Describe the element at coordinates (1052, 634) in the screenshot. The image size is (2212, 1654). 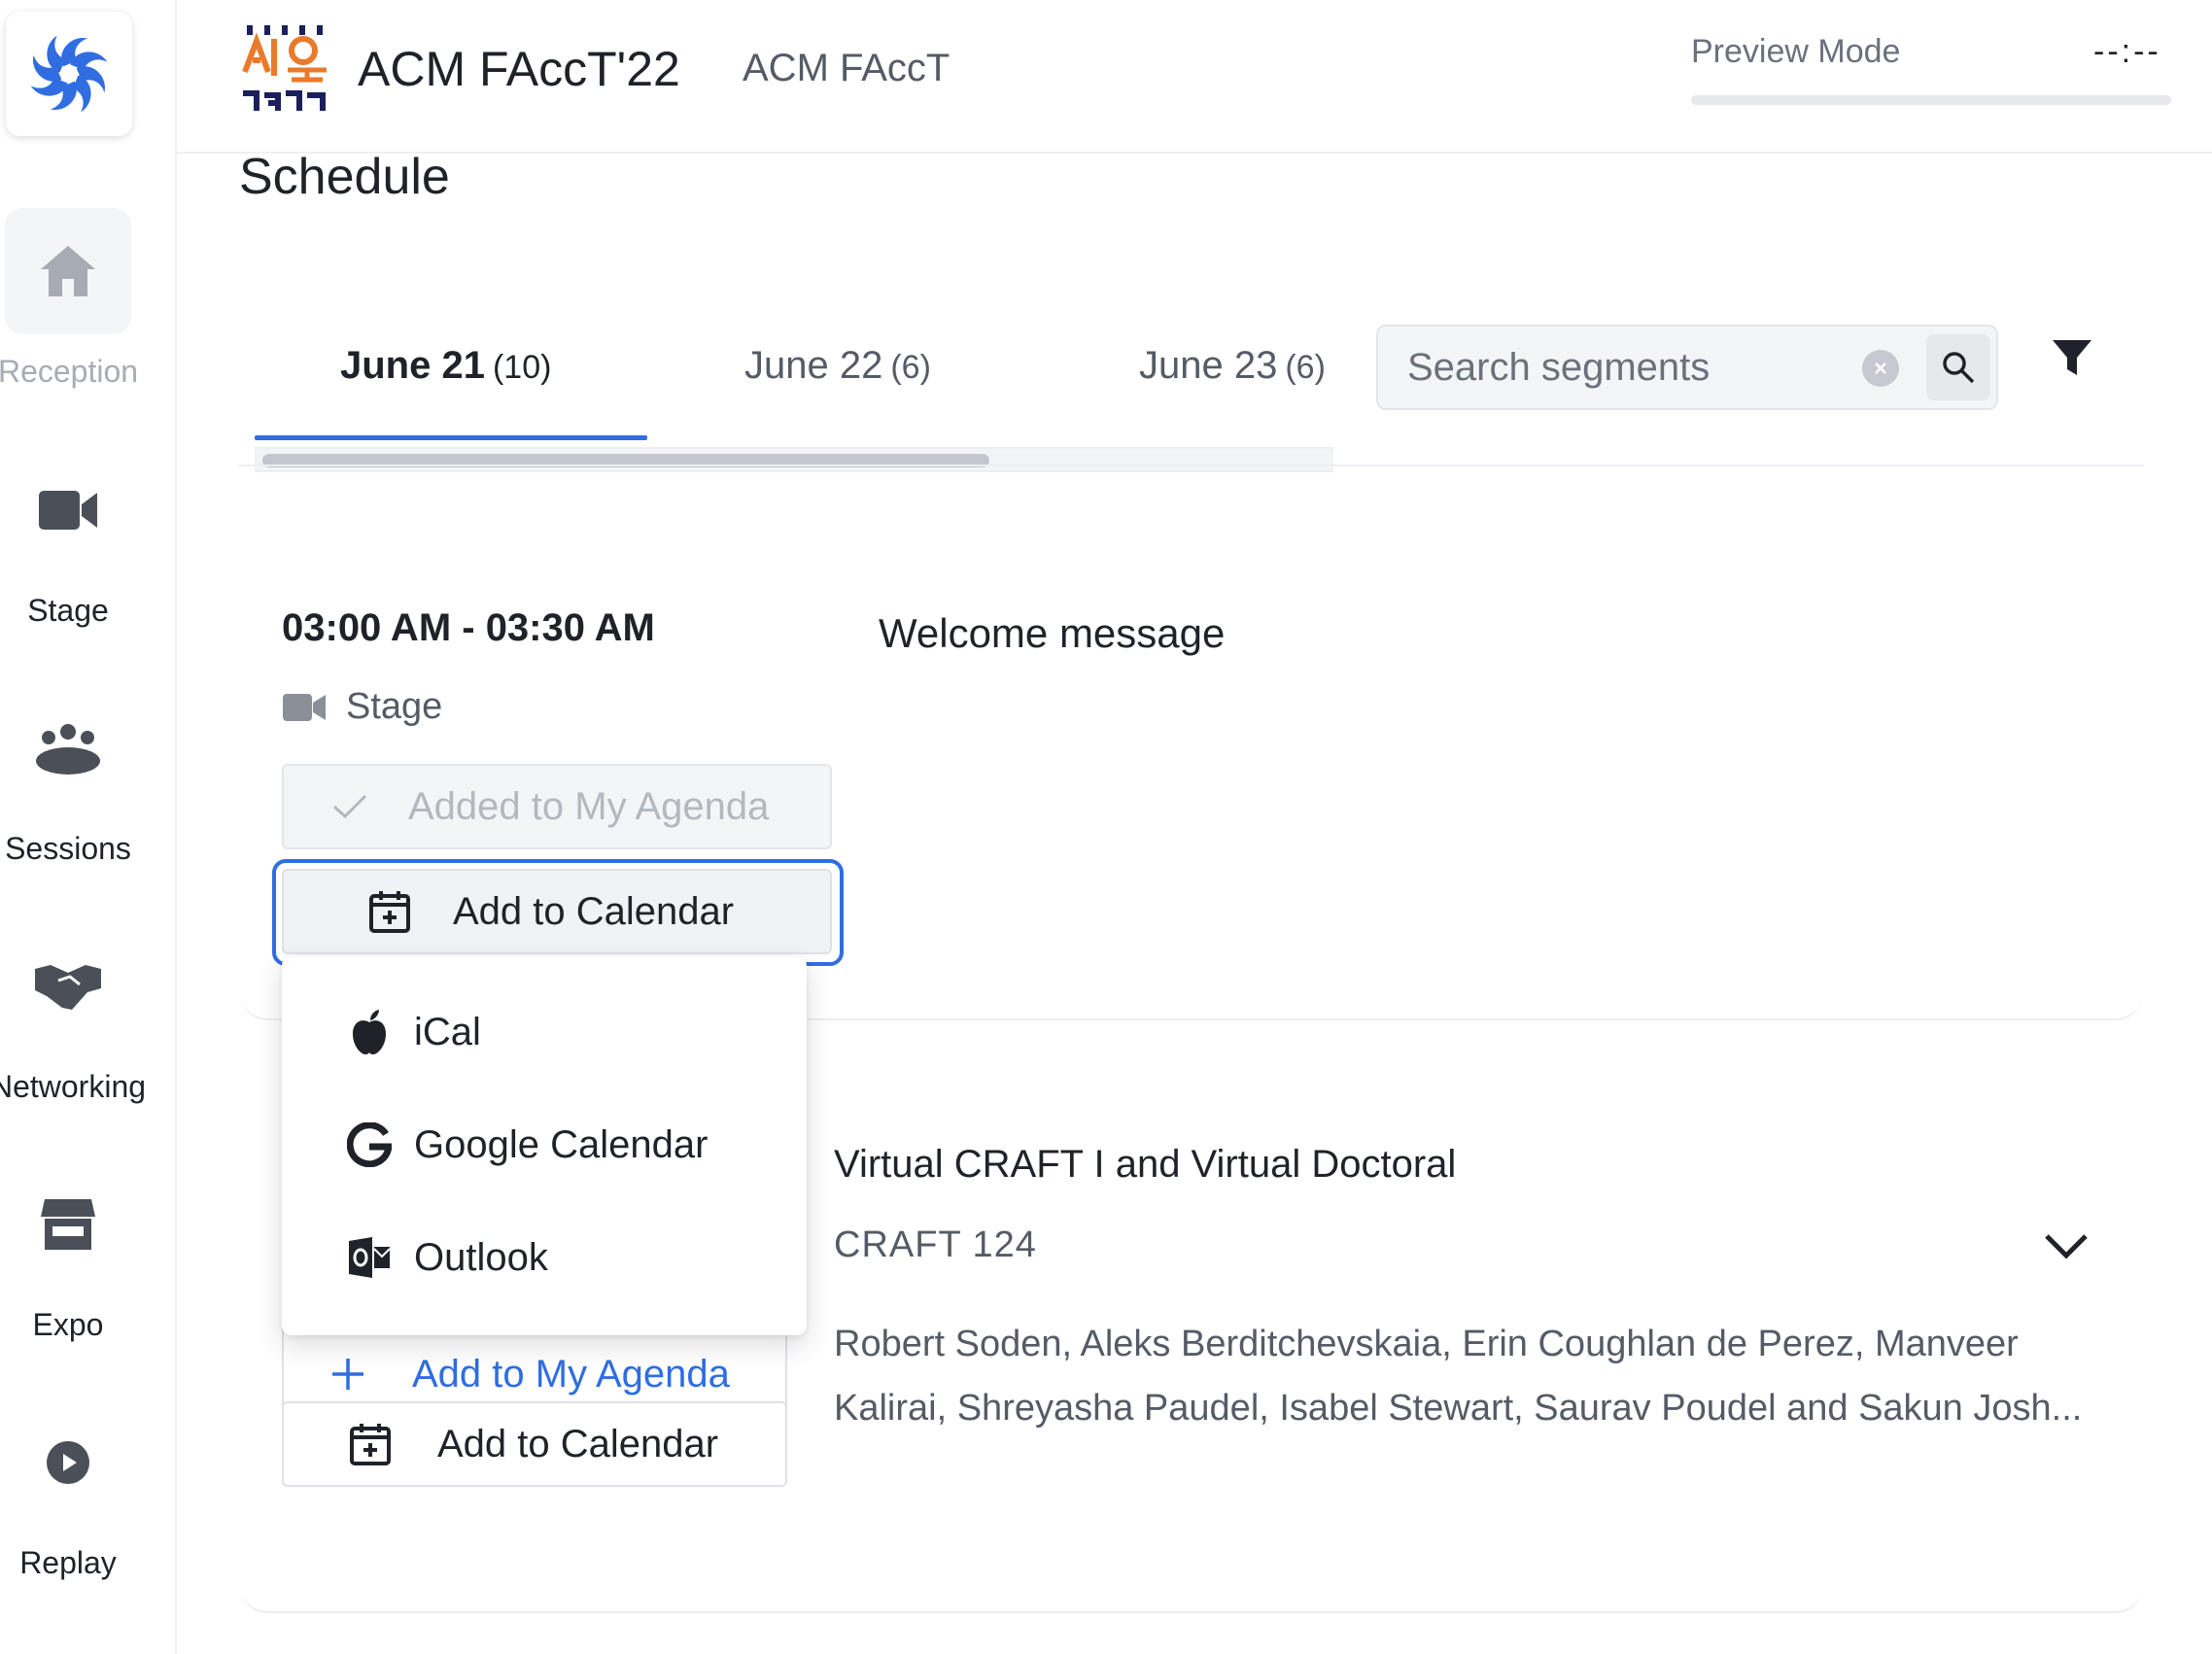
I see `session-title: Welcome message` at that location.